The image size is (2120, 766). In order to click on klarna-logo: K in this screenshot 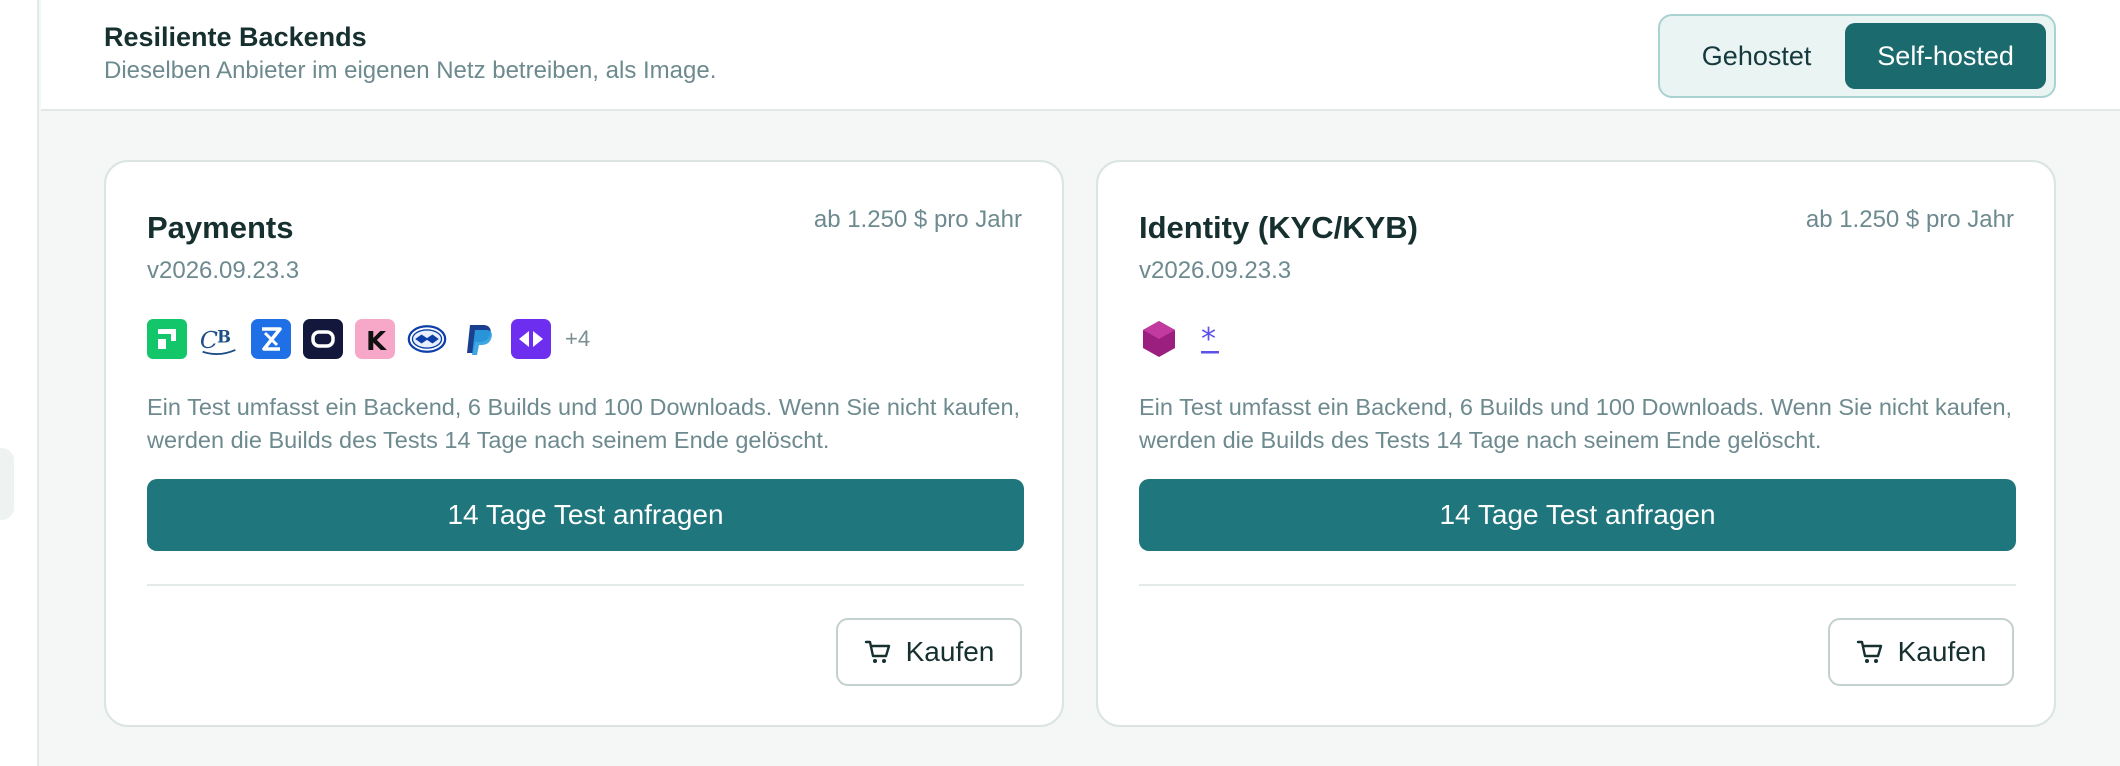, I will do `click(375, 339)`.